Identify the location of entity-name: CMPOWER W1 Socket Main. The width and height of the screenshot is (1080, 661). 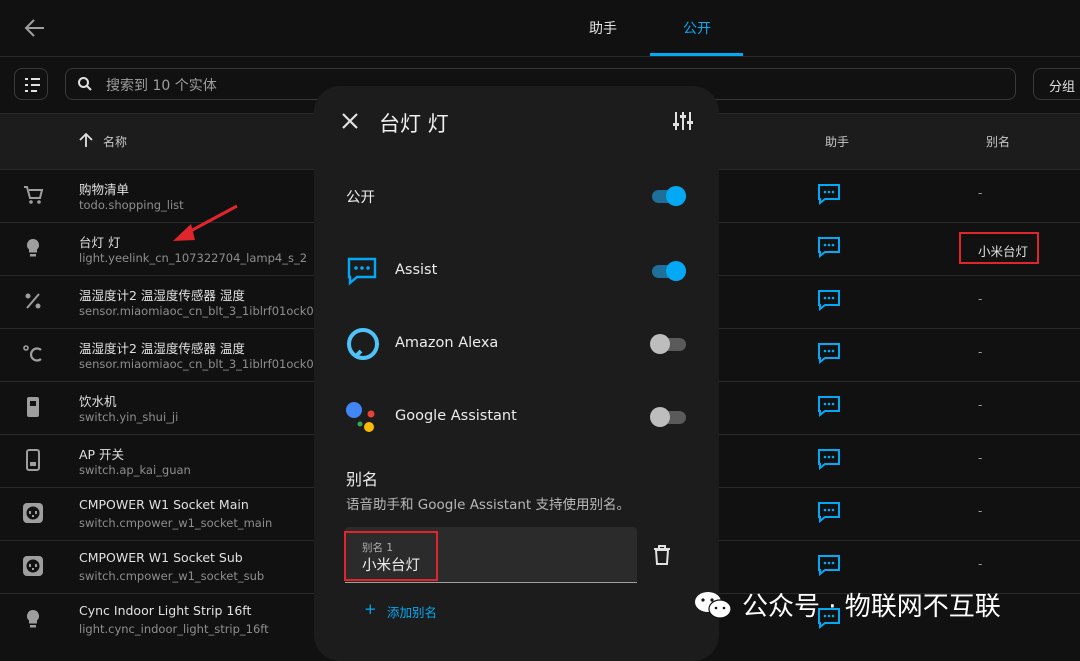
(164, 504).